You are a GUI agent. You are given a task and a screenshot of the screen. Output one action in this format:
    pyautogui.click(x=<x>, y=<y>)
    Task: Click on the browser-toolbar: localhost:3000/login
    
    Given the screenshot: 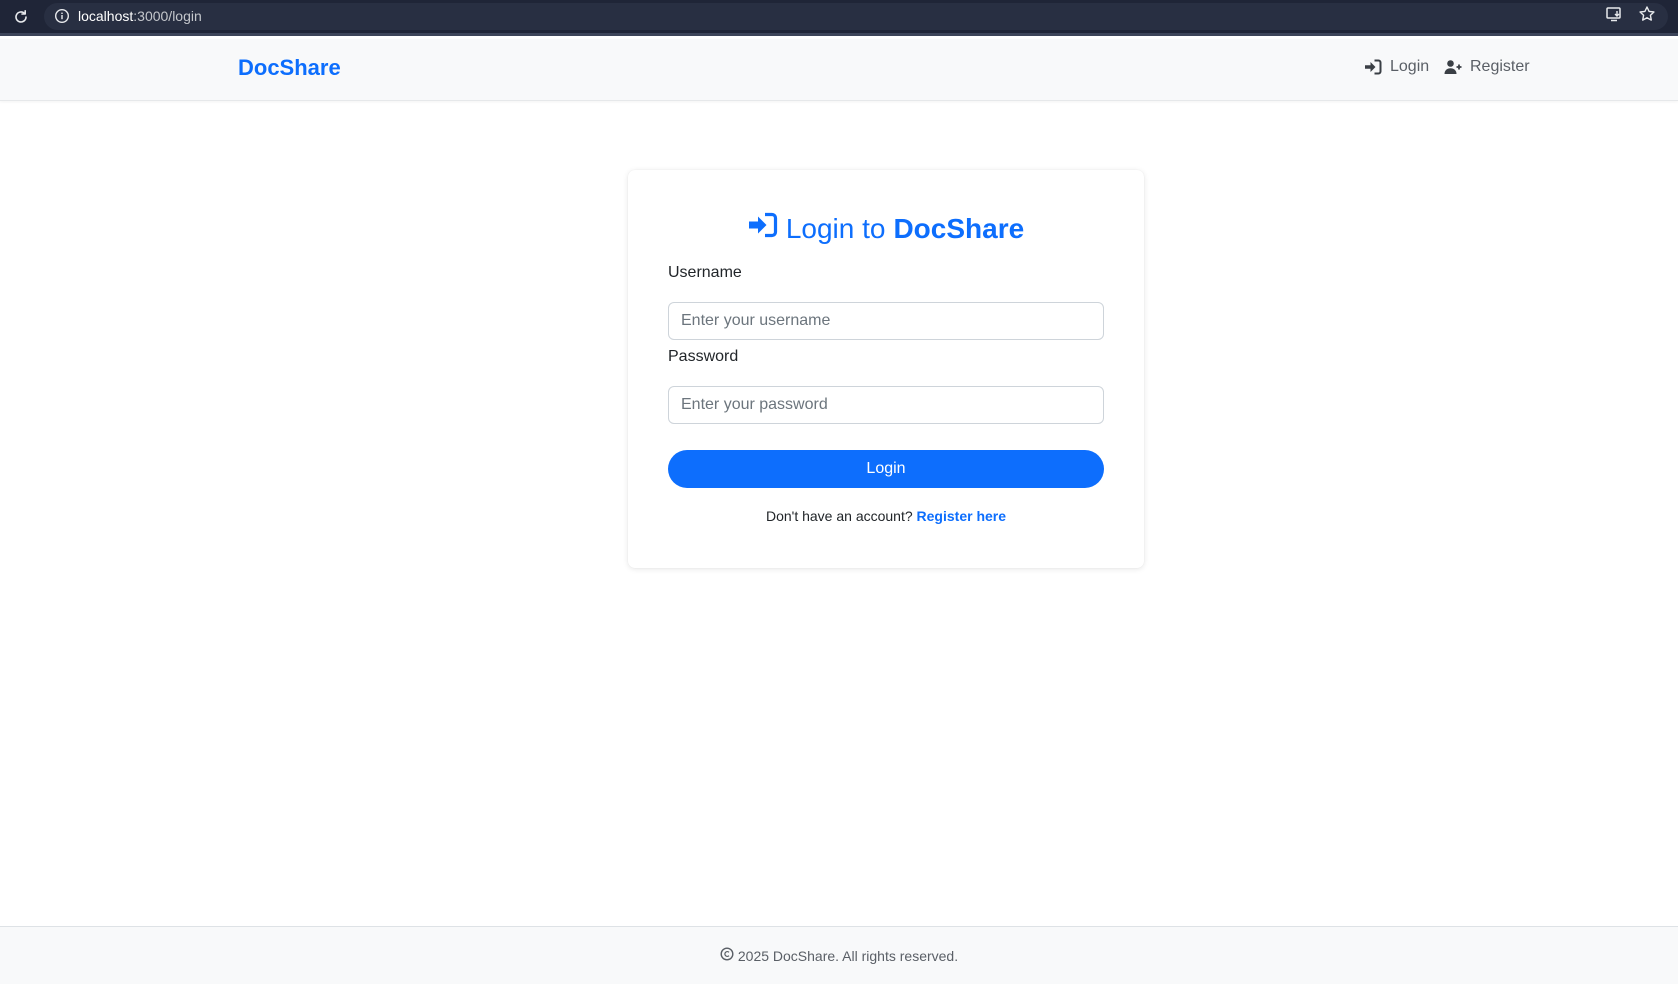 What is the action you would take?
    pyautogui.click(x=839, y=18)
    